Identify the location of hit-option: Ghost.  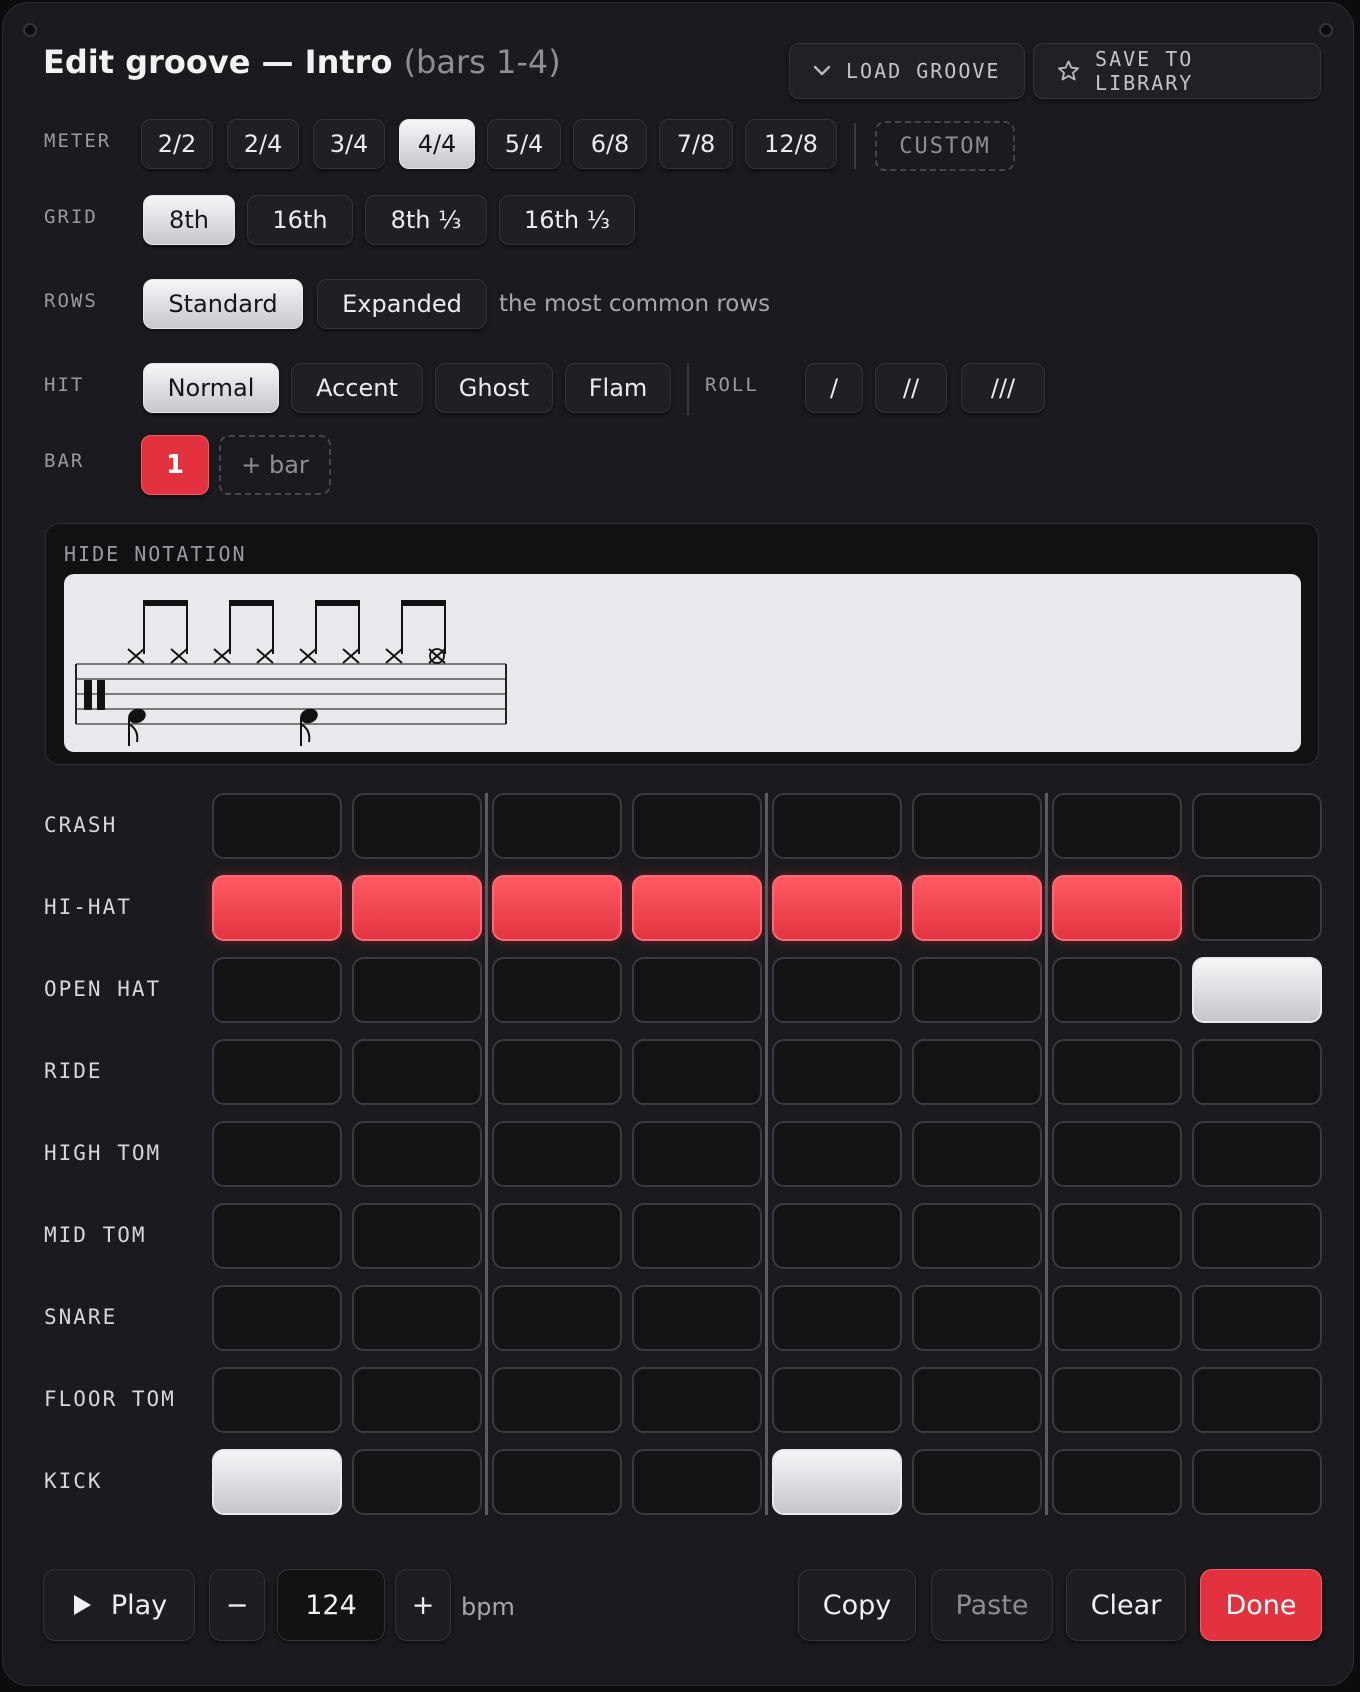
(494, 388).